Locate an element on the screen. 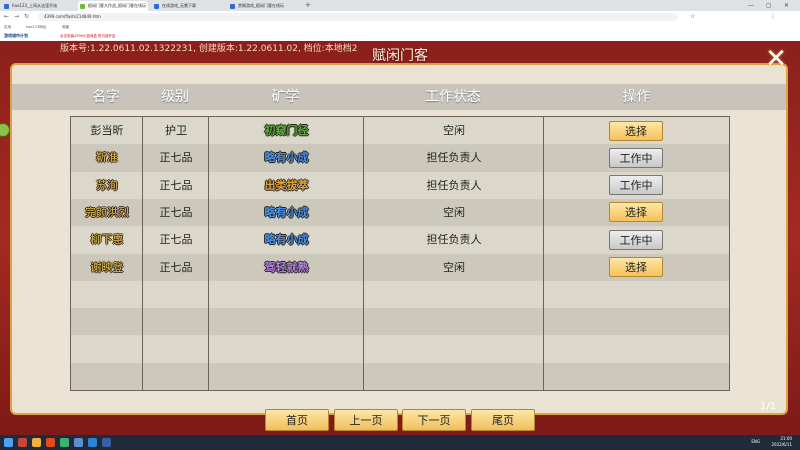 The width and height of the screenshot is (800, 450). browser-tab-2: 赋闲门客大作战_赋闲门客在线玩 is located at coordinates (113, 6).